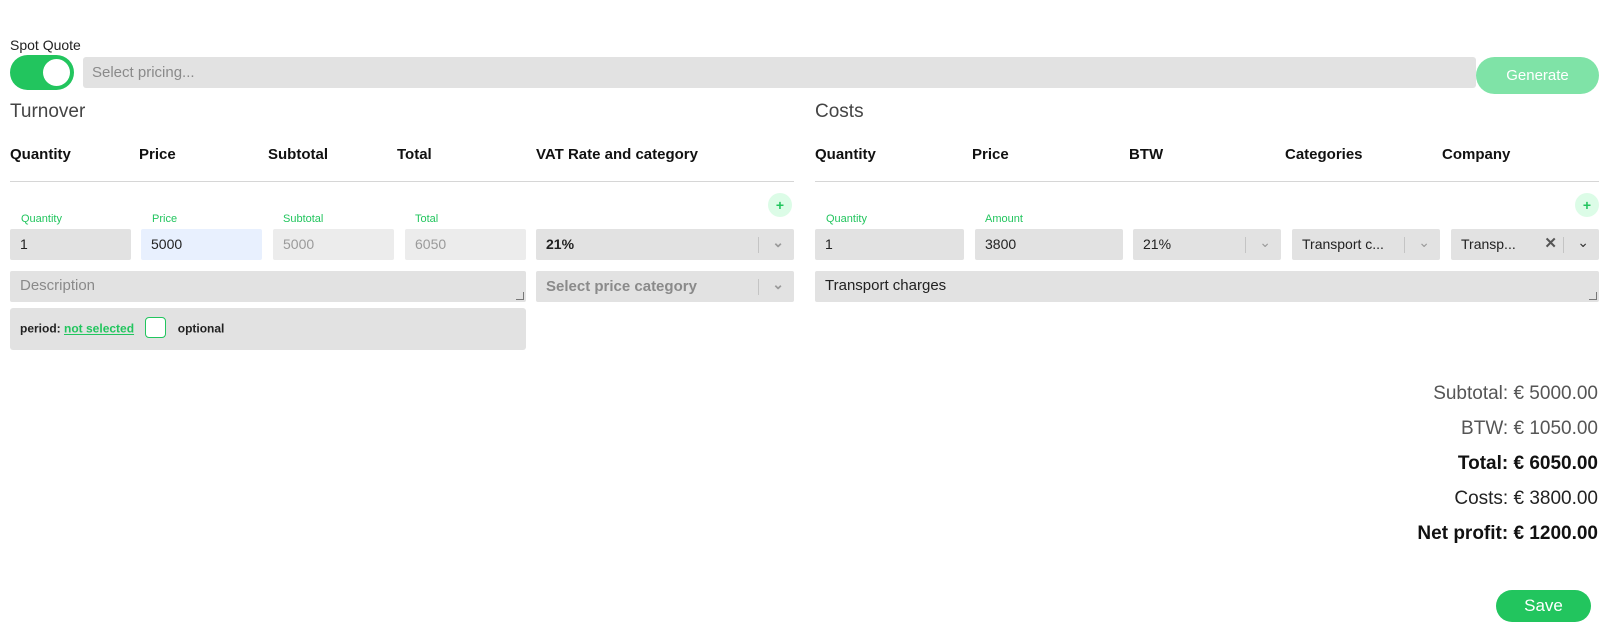 This screenshot has width=1600, height=637. What do you see at coordinates (1529, 428) in the screenshot?
I see `summary-btw: BTW: € 1050.00` at bounding box center [1529, 428].